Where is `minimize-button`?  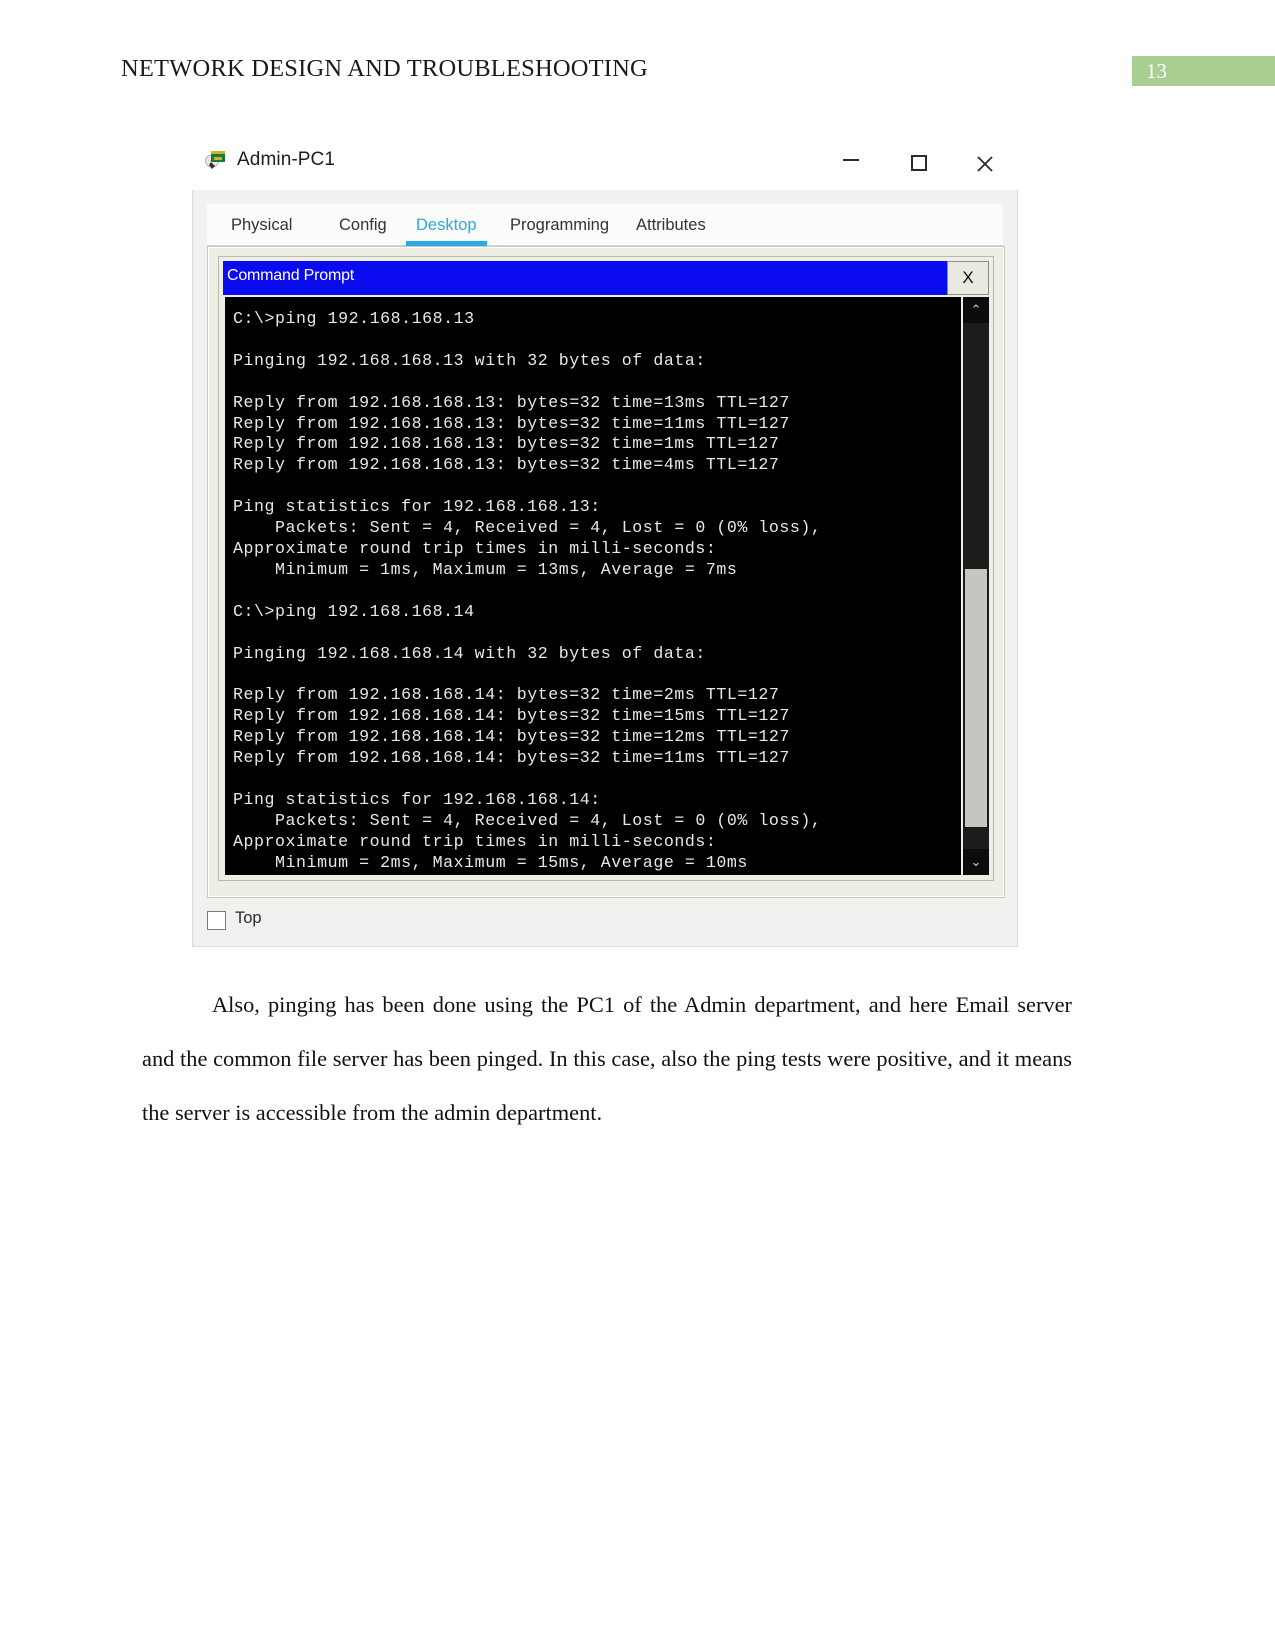 minimize-button is located at coordinates (851, 162).